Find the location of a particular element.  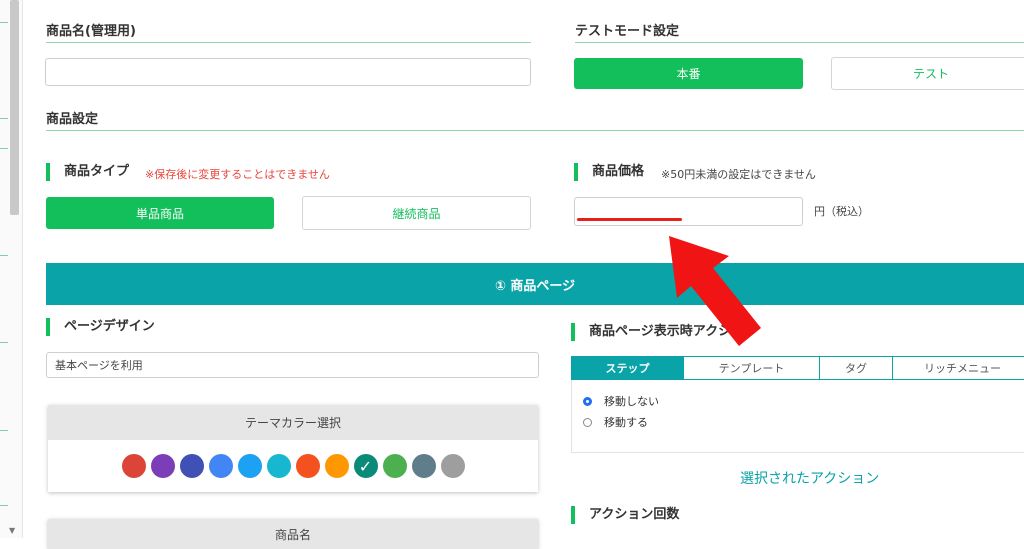

theme-color-card: テーマカラー選択 ✓ is located at coordinates (293, 448).